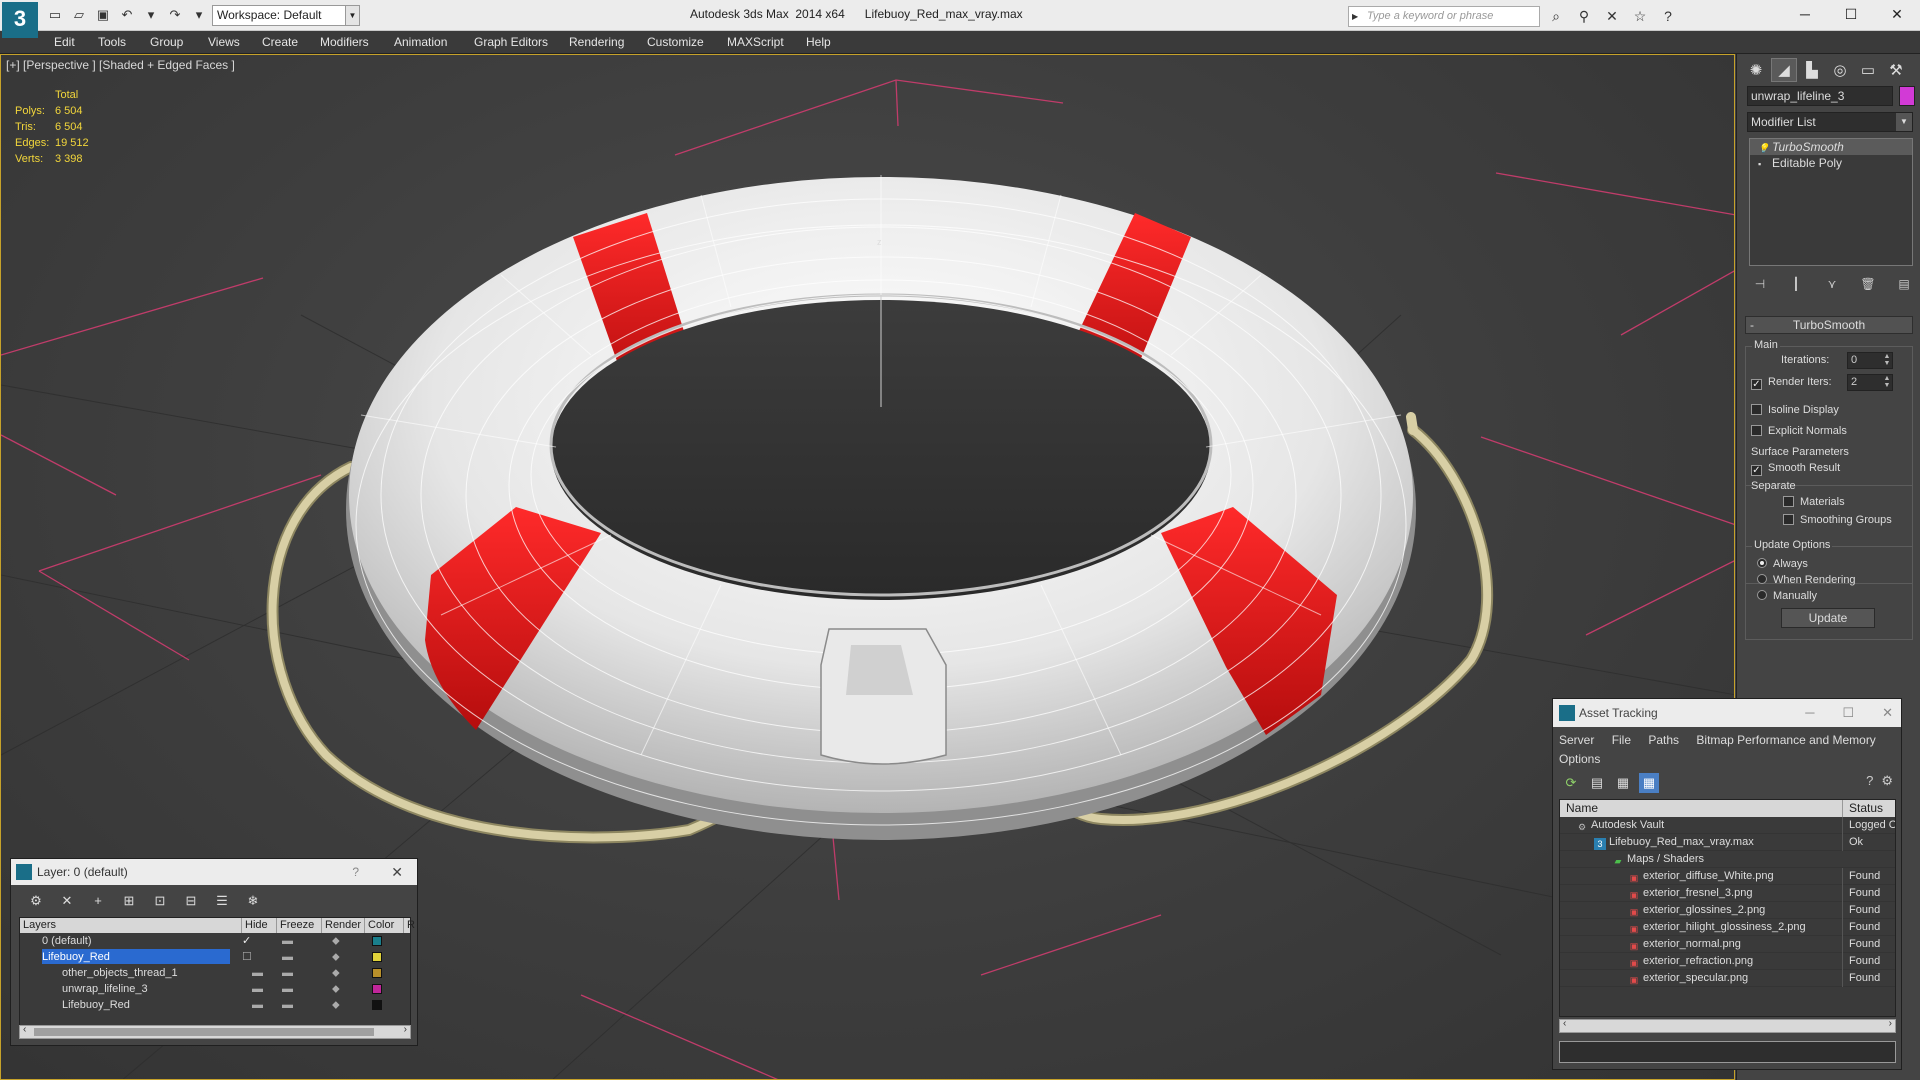 The height and width of the screenshot is (1080, 1920). Describe the element at coordinates (1868, 284) in the screenshot. I see `remove-modifier-icon: 🗑` at that location.